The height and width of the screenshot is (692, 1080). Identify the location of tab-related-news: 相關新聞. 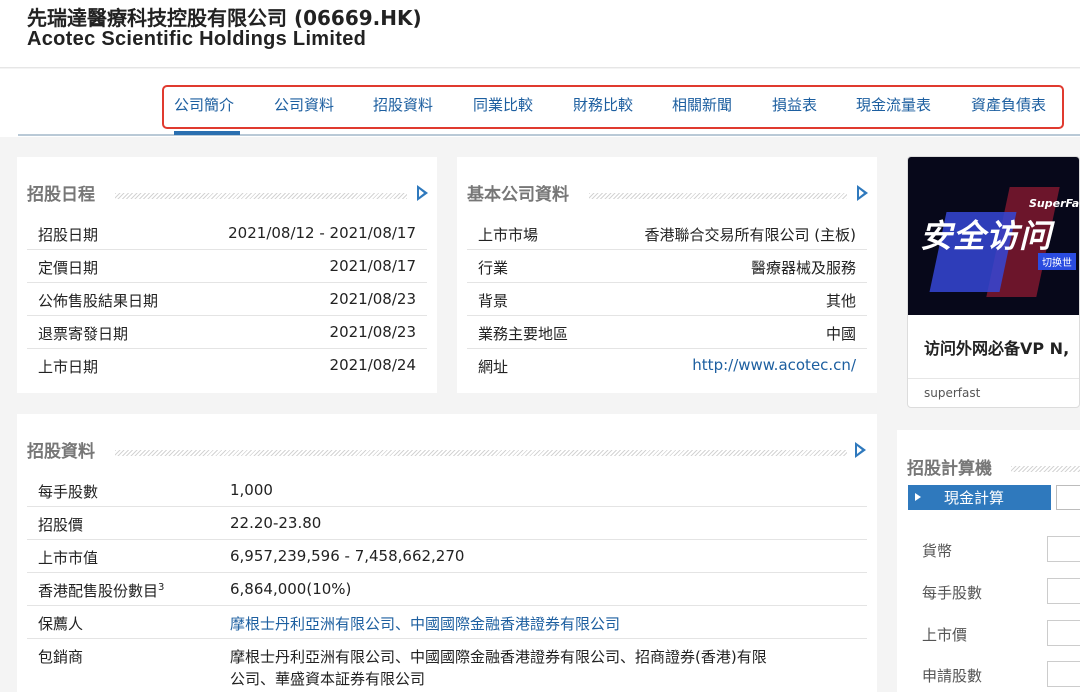
(702, 106).